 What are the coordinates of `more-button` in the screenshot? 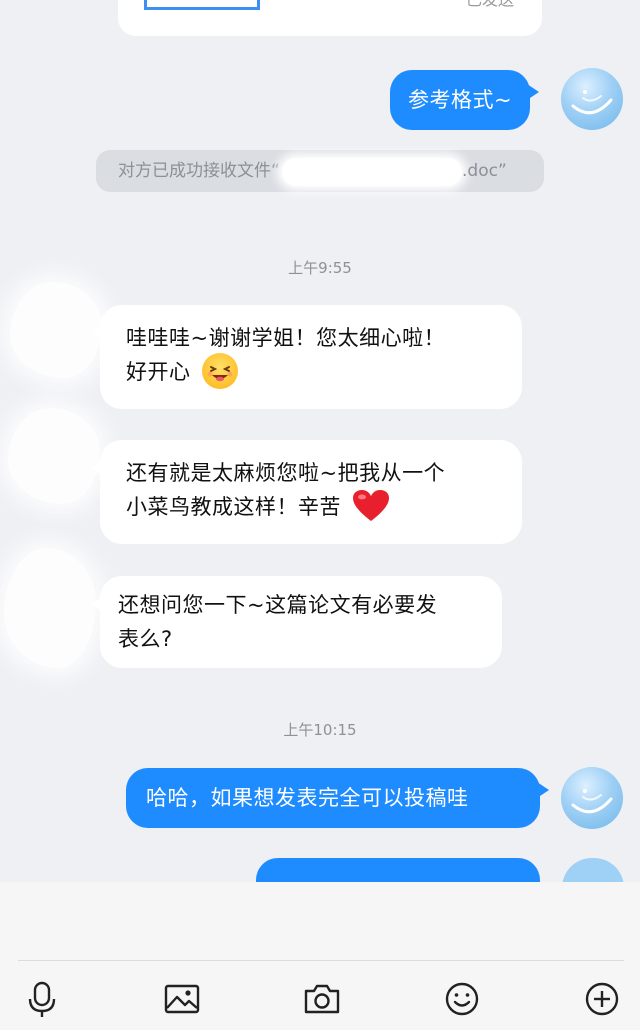 It's located at (602, 999).